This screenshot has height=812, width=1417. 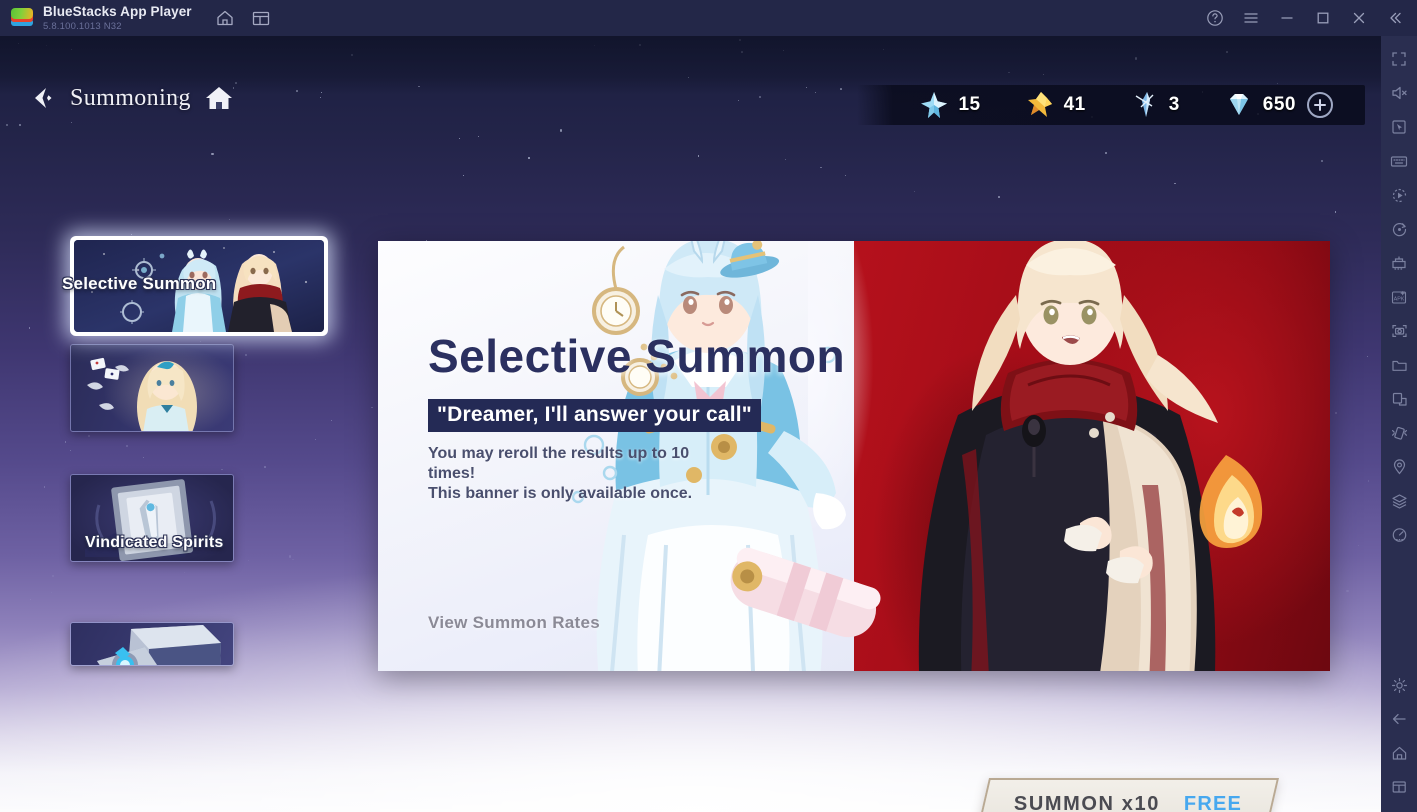 I want to click on bluestacks-sidebar: APK, so click(x=1399, y=424).